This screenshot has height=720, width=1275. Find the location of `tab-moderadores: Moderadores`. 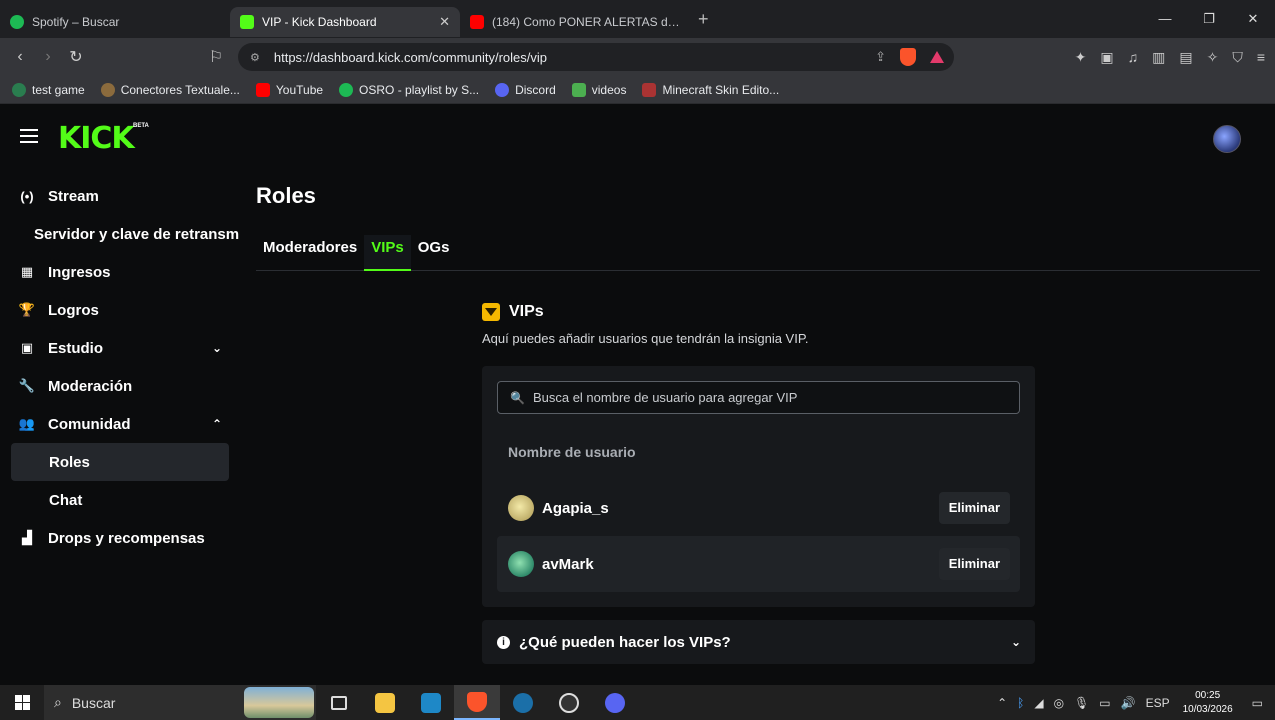

tab-moderadores: Moderadores is located at coordinates (310, 253).